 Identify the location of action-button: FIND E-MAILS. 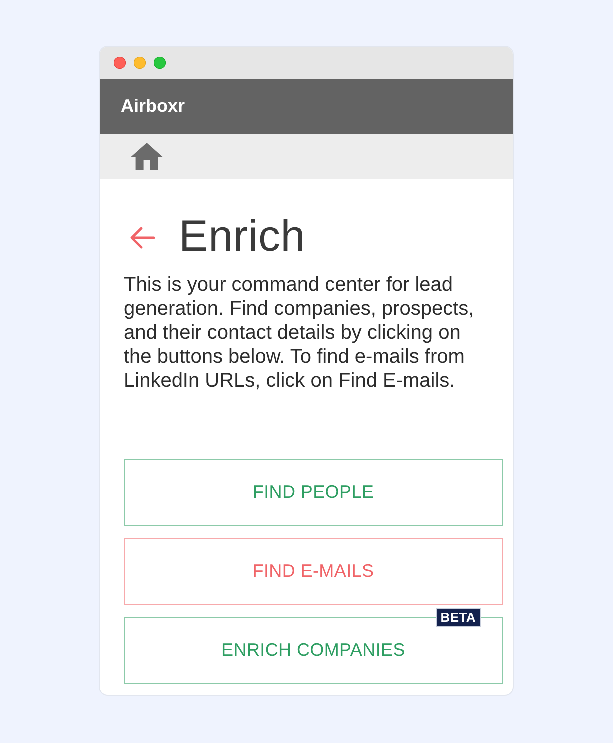
(313, 571).